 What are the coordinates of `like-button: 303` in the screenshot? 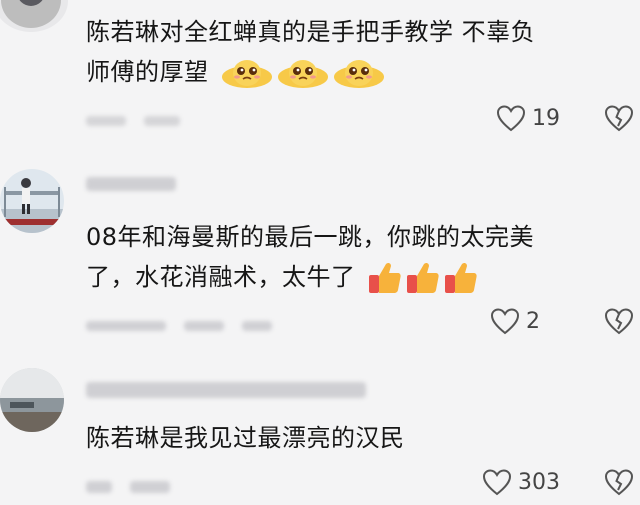 It's located at (521, 482).